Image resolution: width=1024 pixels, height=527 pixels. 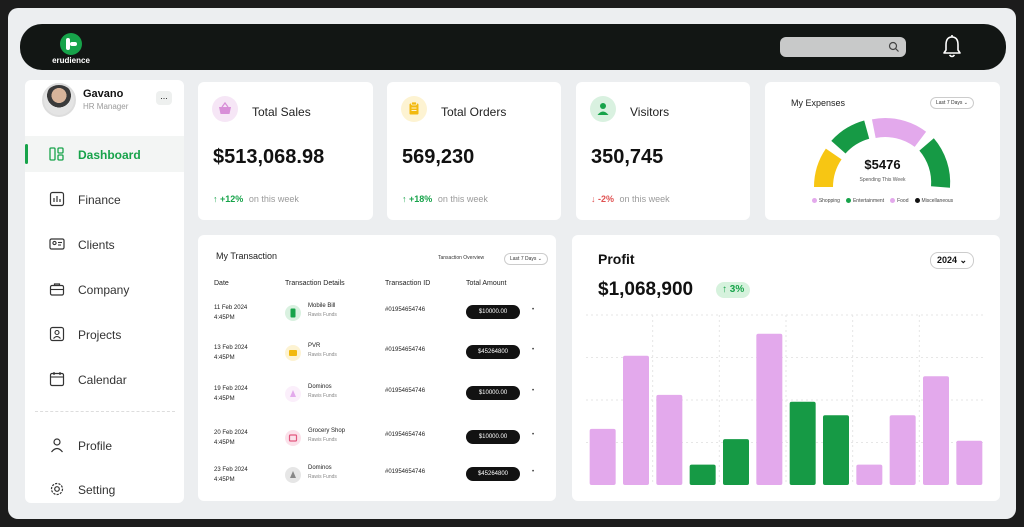 What do you see at coordinates (850, 137) in the screenshot?
I see `gauge-segment-green-left` at bounding box center [850, 137].